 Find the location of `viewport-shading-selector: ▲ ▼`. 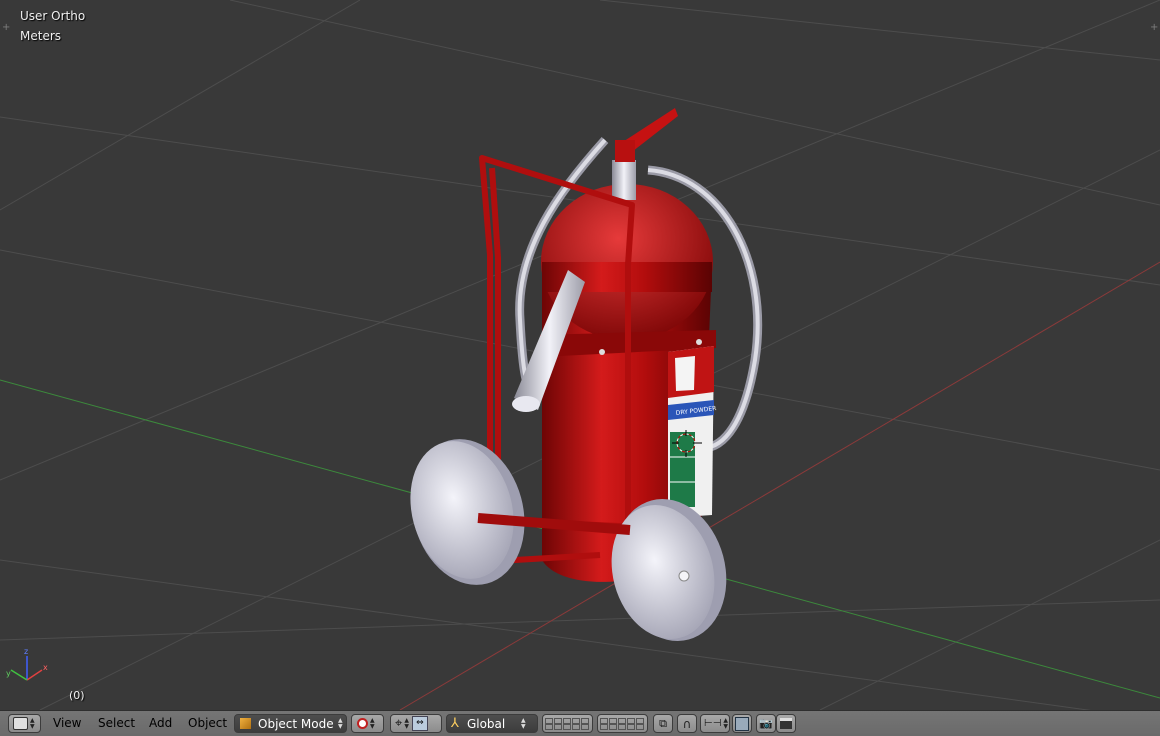

viewport-shading-selector: ▲ ▼ is located at coordinates (367, 723).